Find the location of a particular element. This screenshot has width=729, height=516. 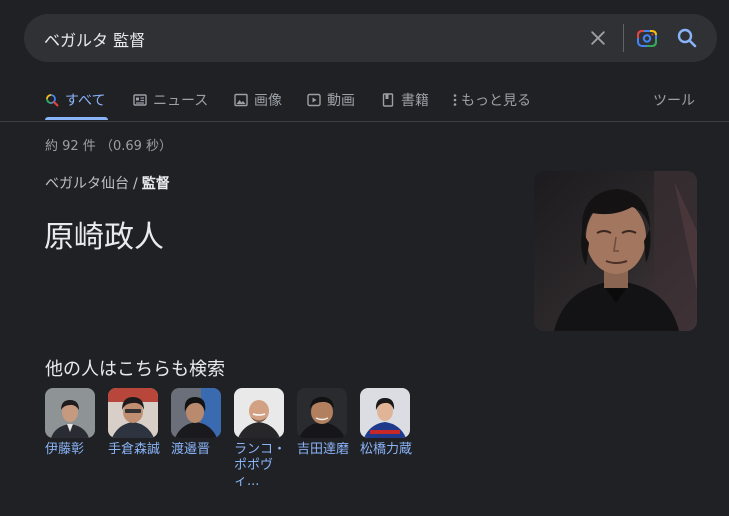

tab-label: 書籍 is located at coordinates (415, 101).